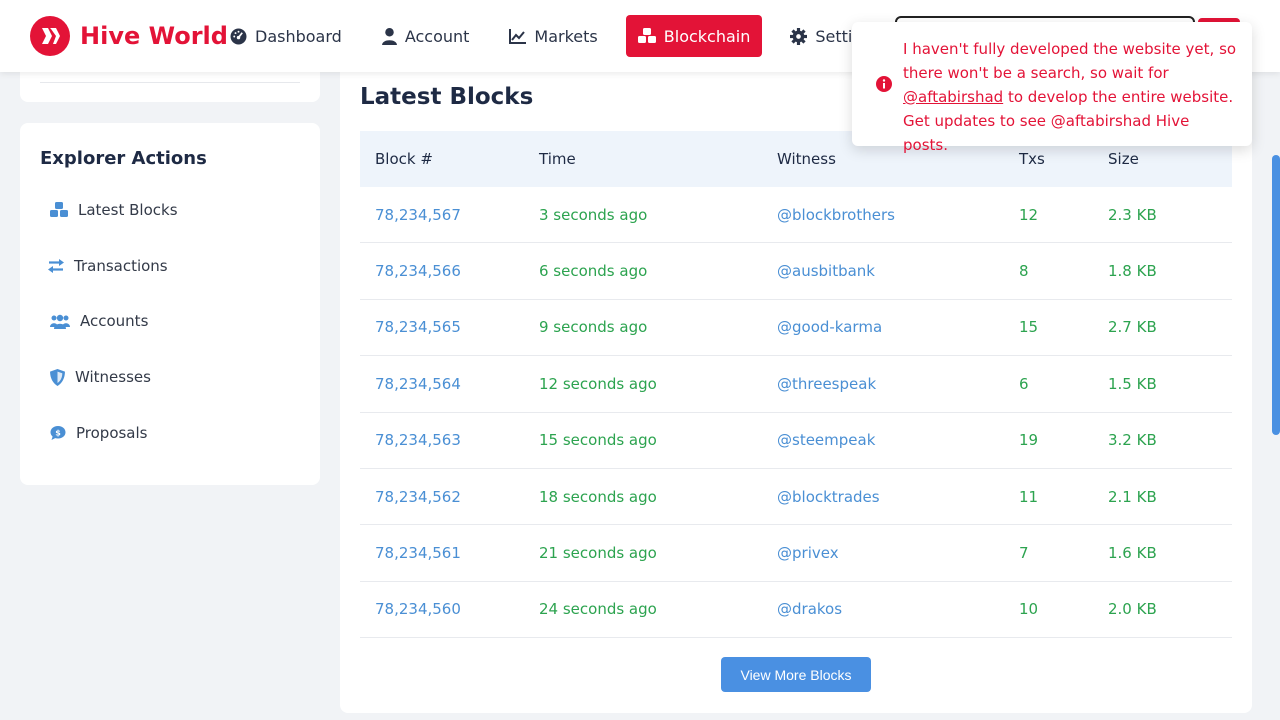 This screenshot has height=720, width=1280. I want to click on page-scrollbar, so click(1276, 295).